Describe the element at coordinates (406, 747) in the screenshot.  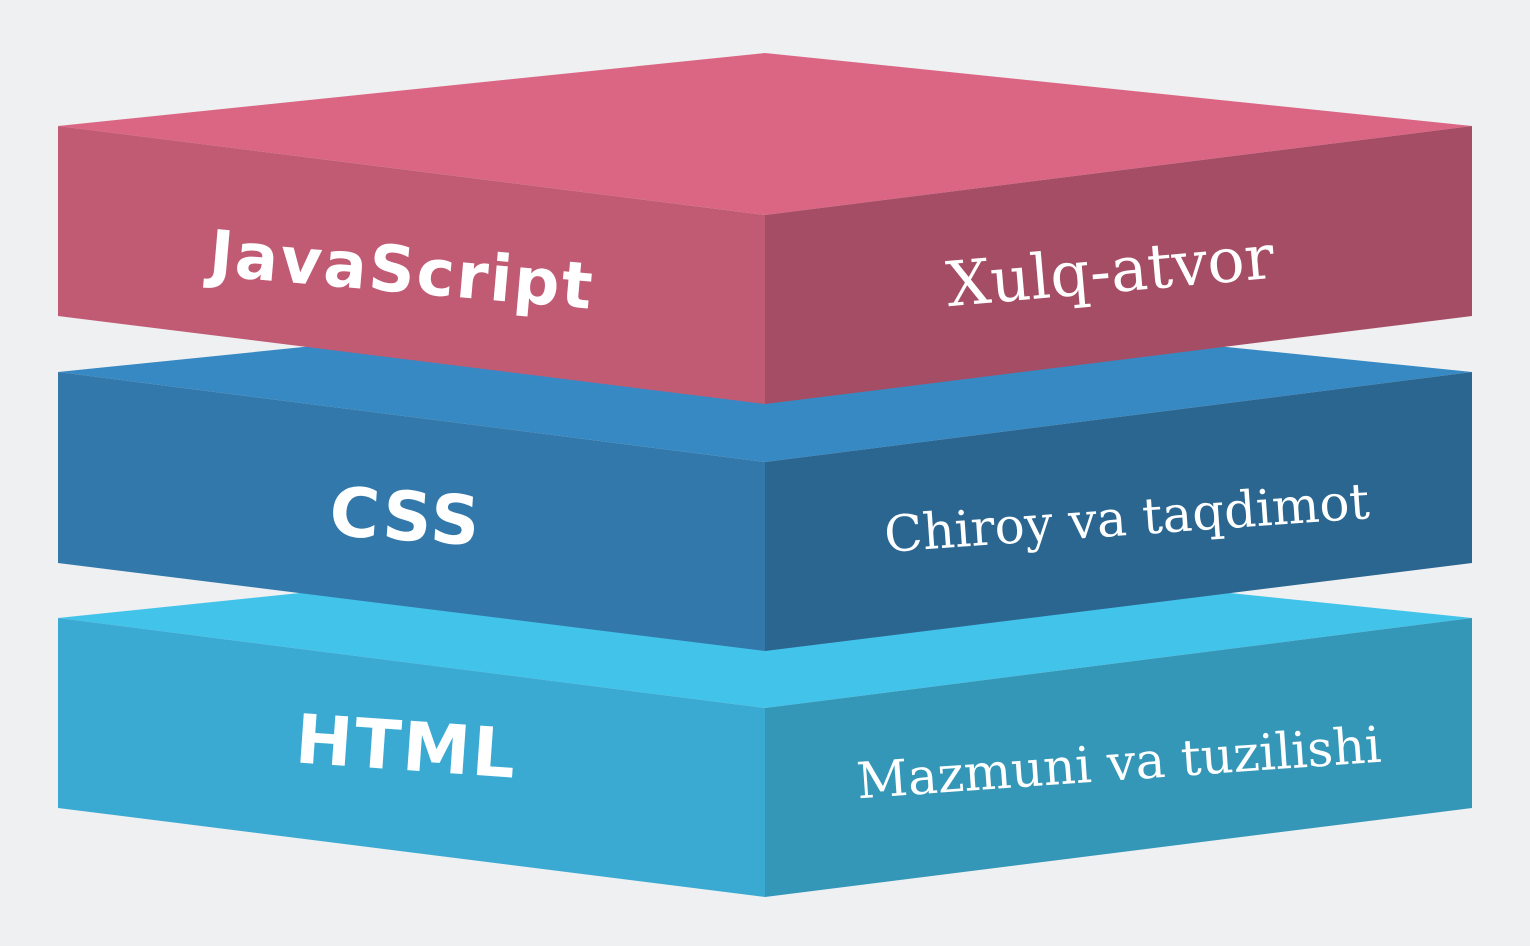
I see `layer-html-name: HTML` at that location.